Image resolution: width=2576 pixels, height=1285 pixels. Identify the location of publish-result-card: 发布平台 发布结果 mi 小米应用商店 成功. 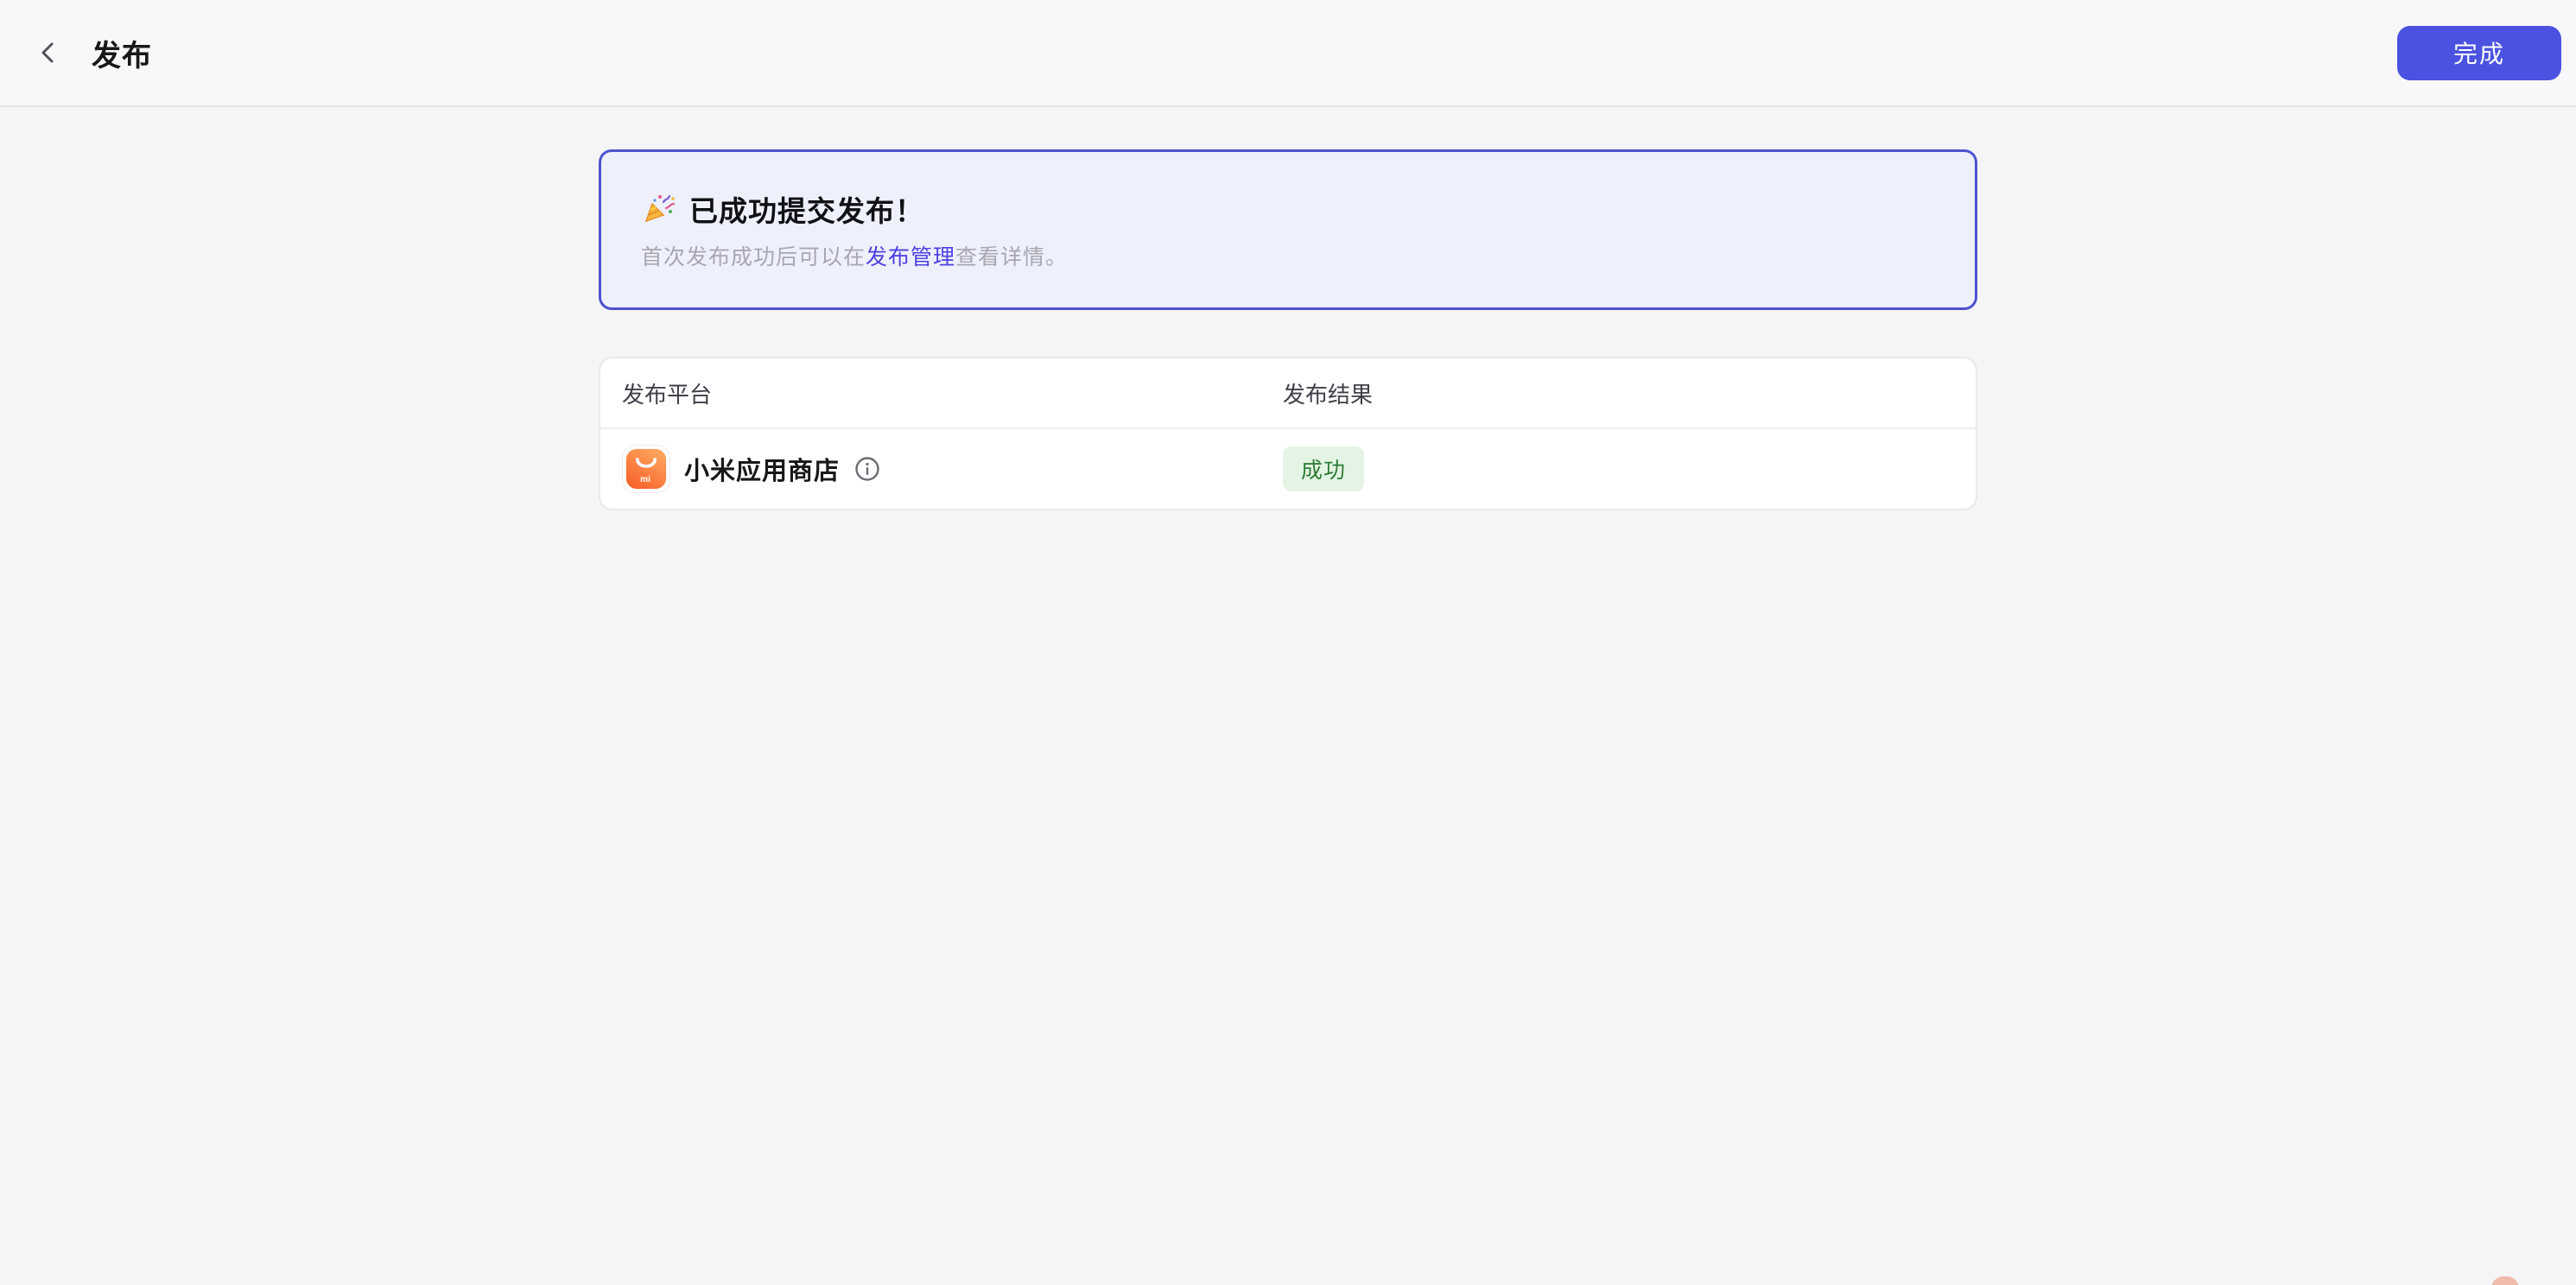
(1288, 434).